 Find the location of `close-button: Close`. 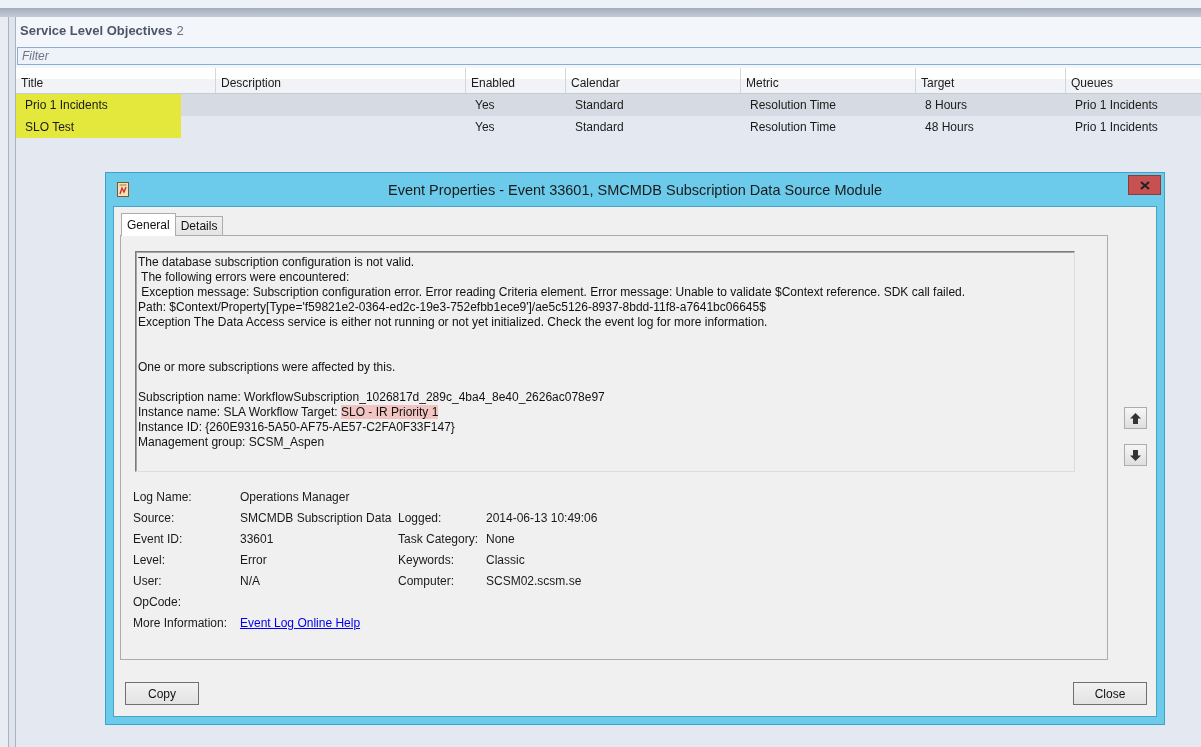

close-button: Close is located at coordinates (1110, 693).